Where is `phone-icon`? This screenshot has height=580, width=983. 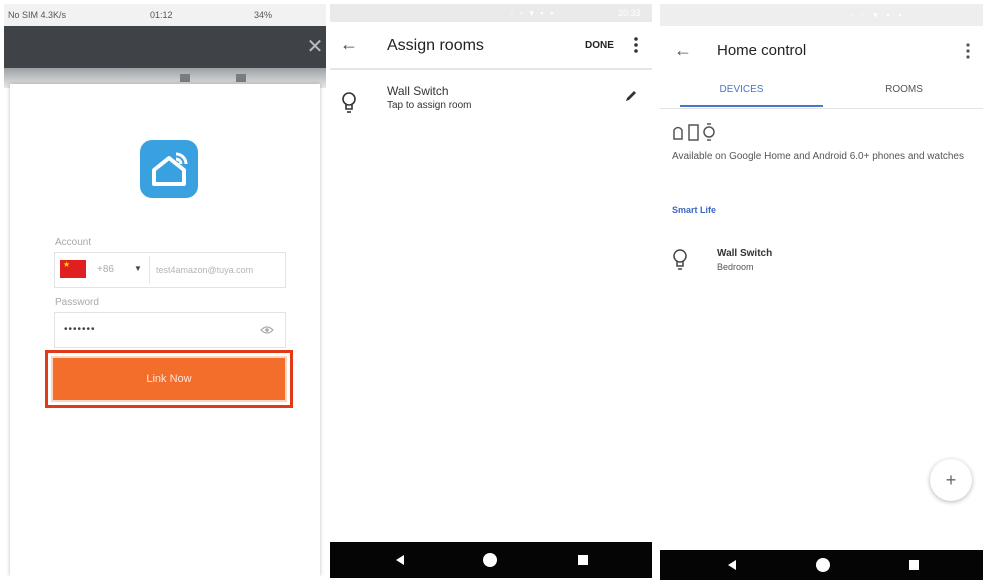
phone-icon is located at coordinates (693, 132).